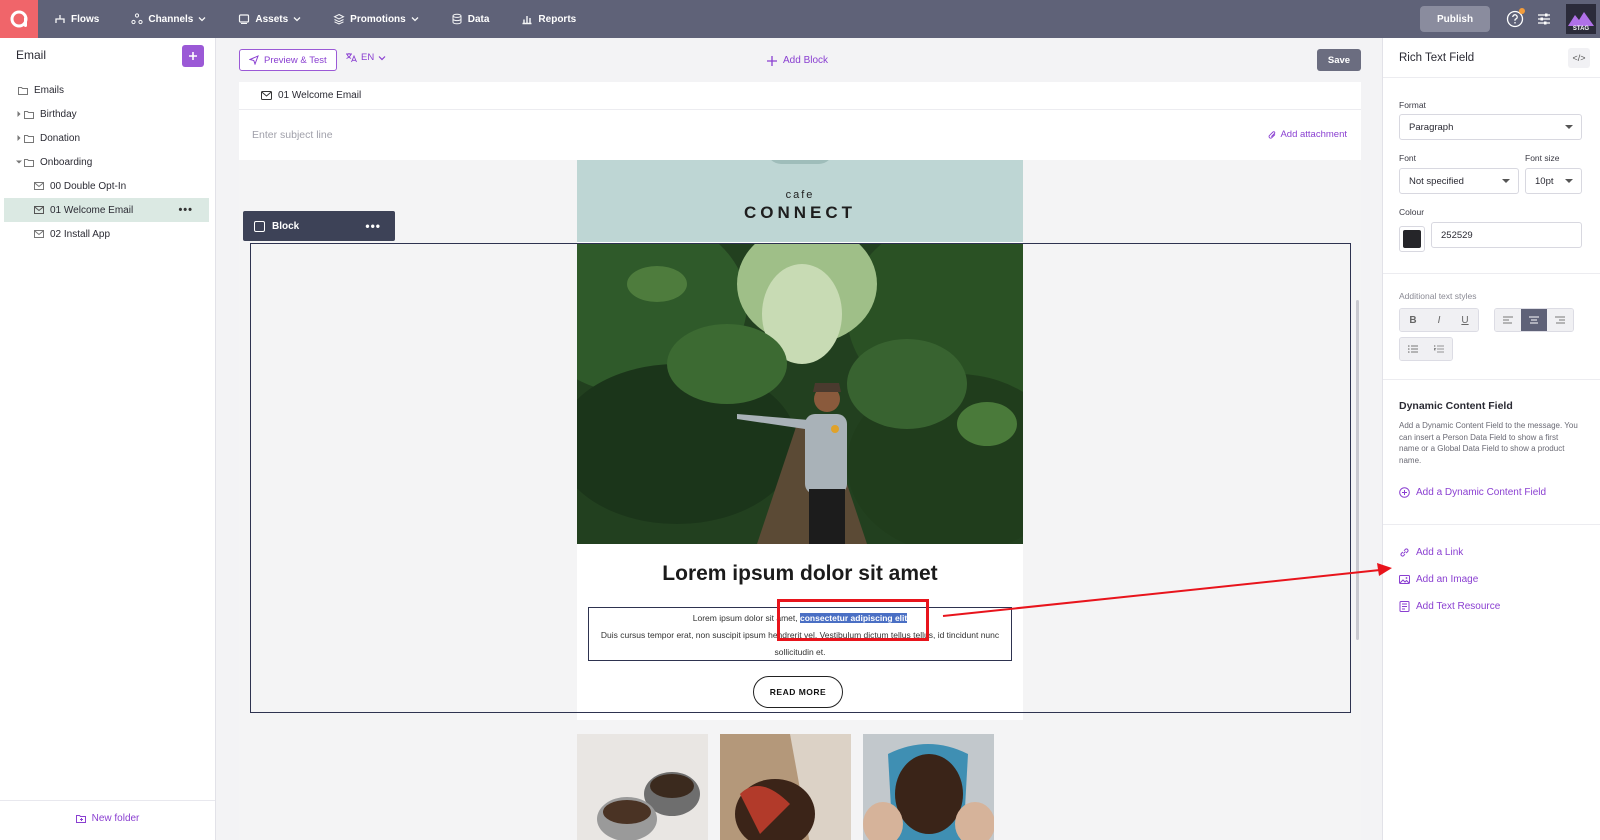 Image resolution: width=1600 pixels, height=840 pixels. I want to click on coffee-bag-photo, so click(928, 787).